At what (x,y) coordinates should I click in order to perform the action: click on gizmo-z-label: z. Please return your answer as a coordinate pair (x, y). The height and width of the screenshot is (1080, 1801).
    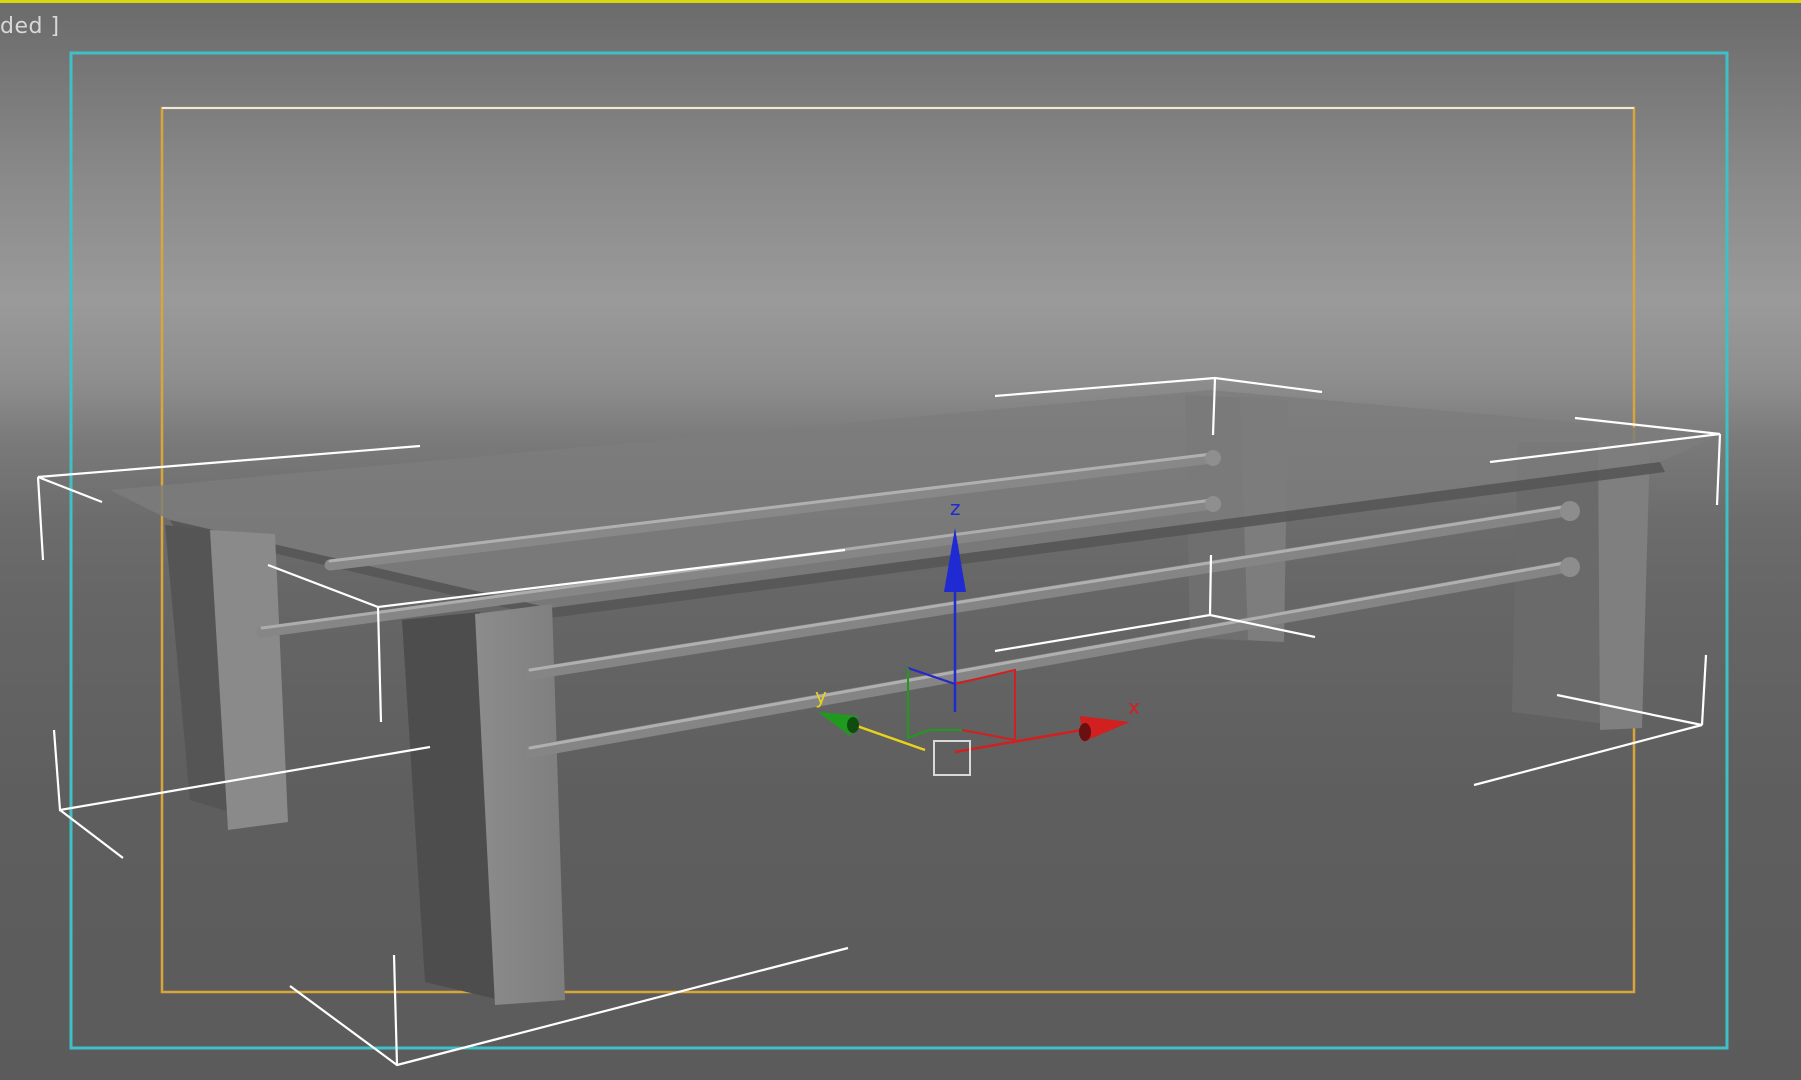
    Looking at the image, I should click on (955, 508).